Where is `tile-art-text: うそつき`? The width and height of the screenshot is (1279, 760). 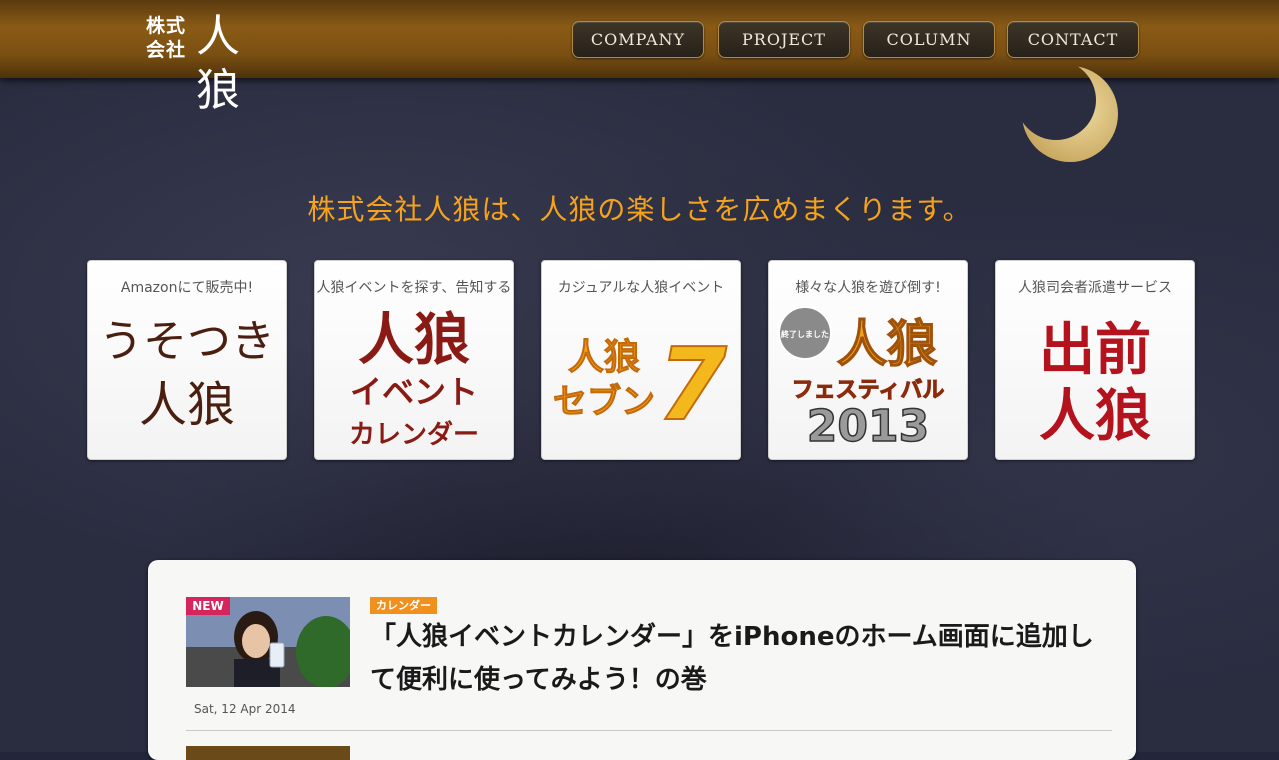 tile-art-text: うそつき is located at coordinates (187, 341).